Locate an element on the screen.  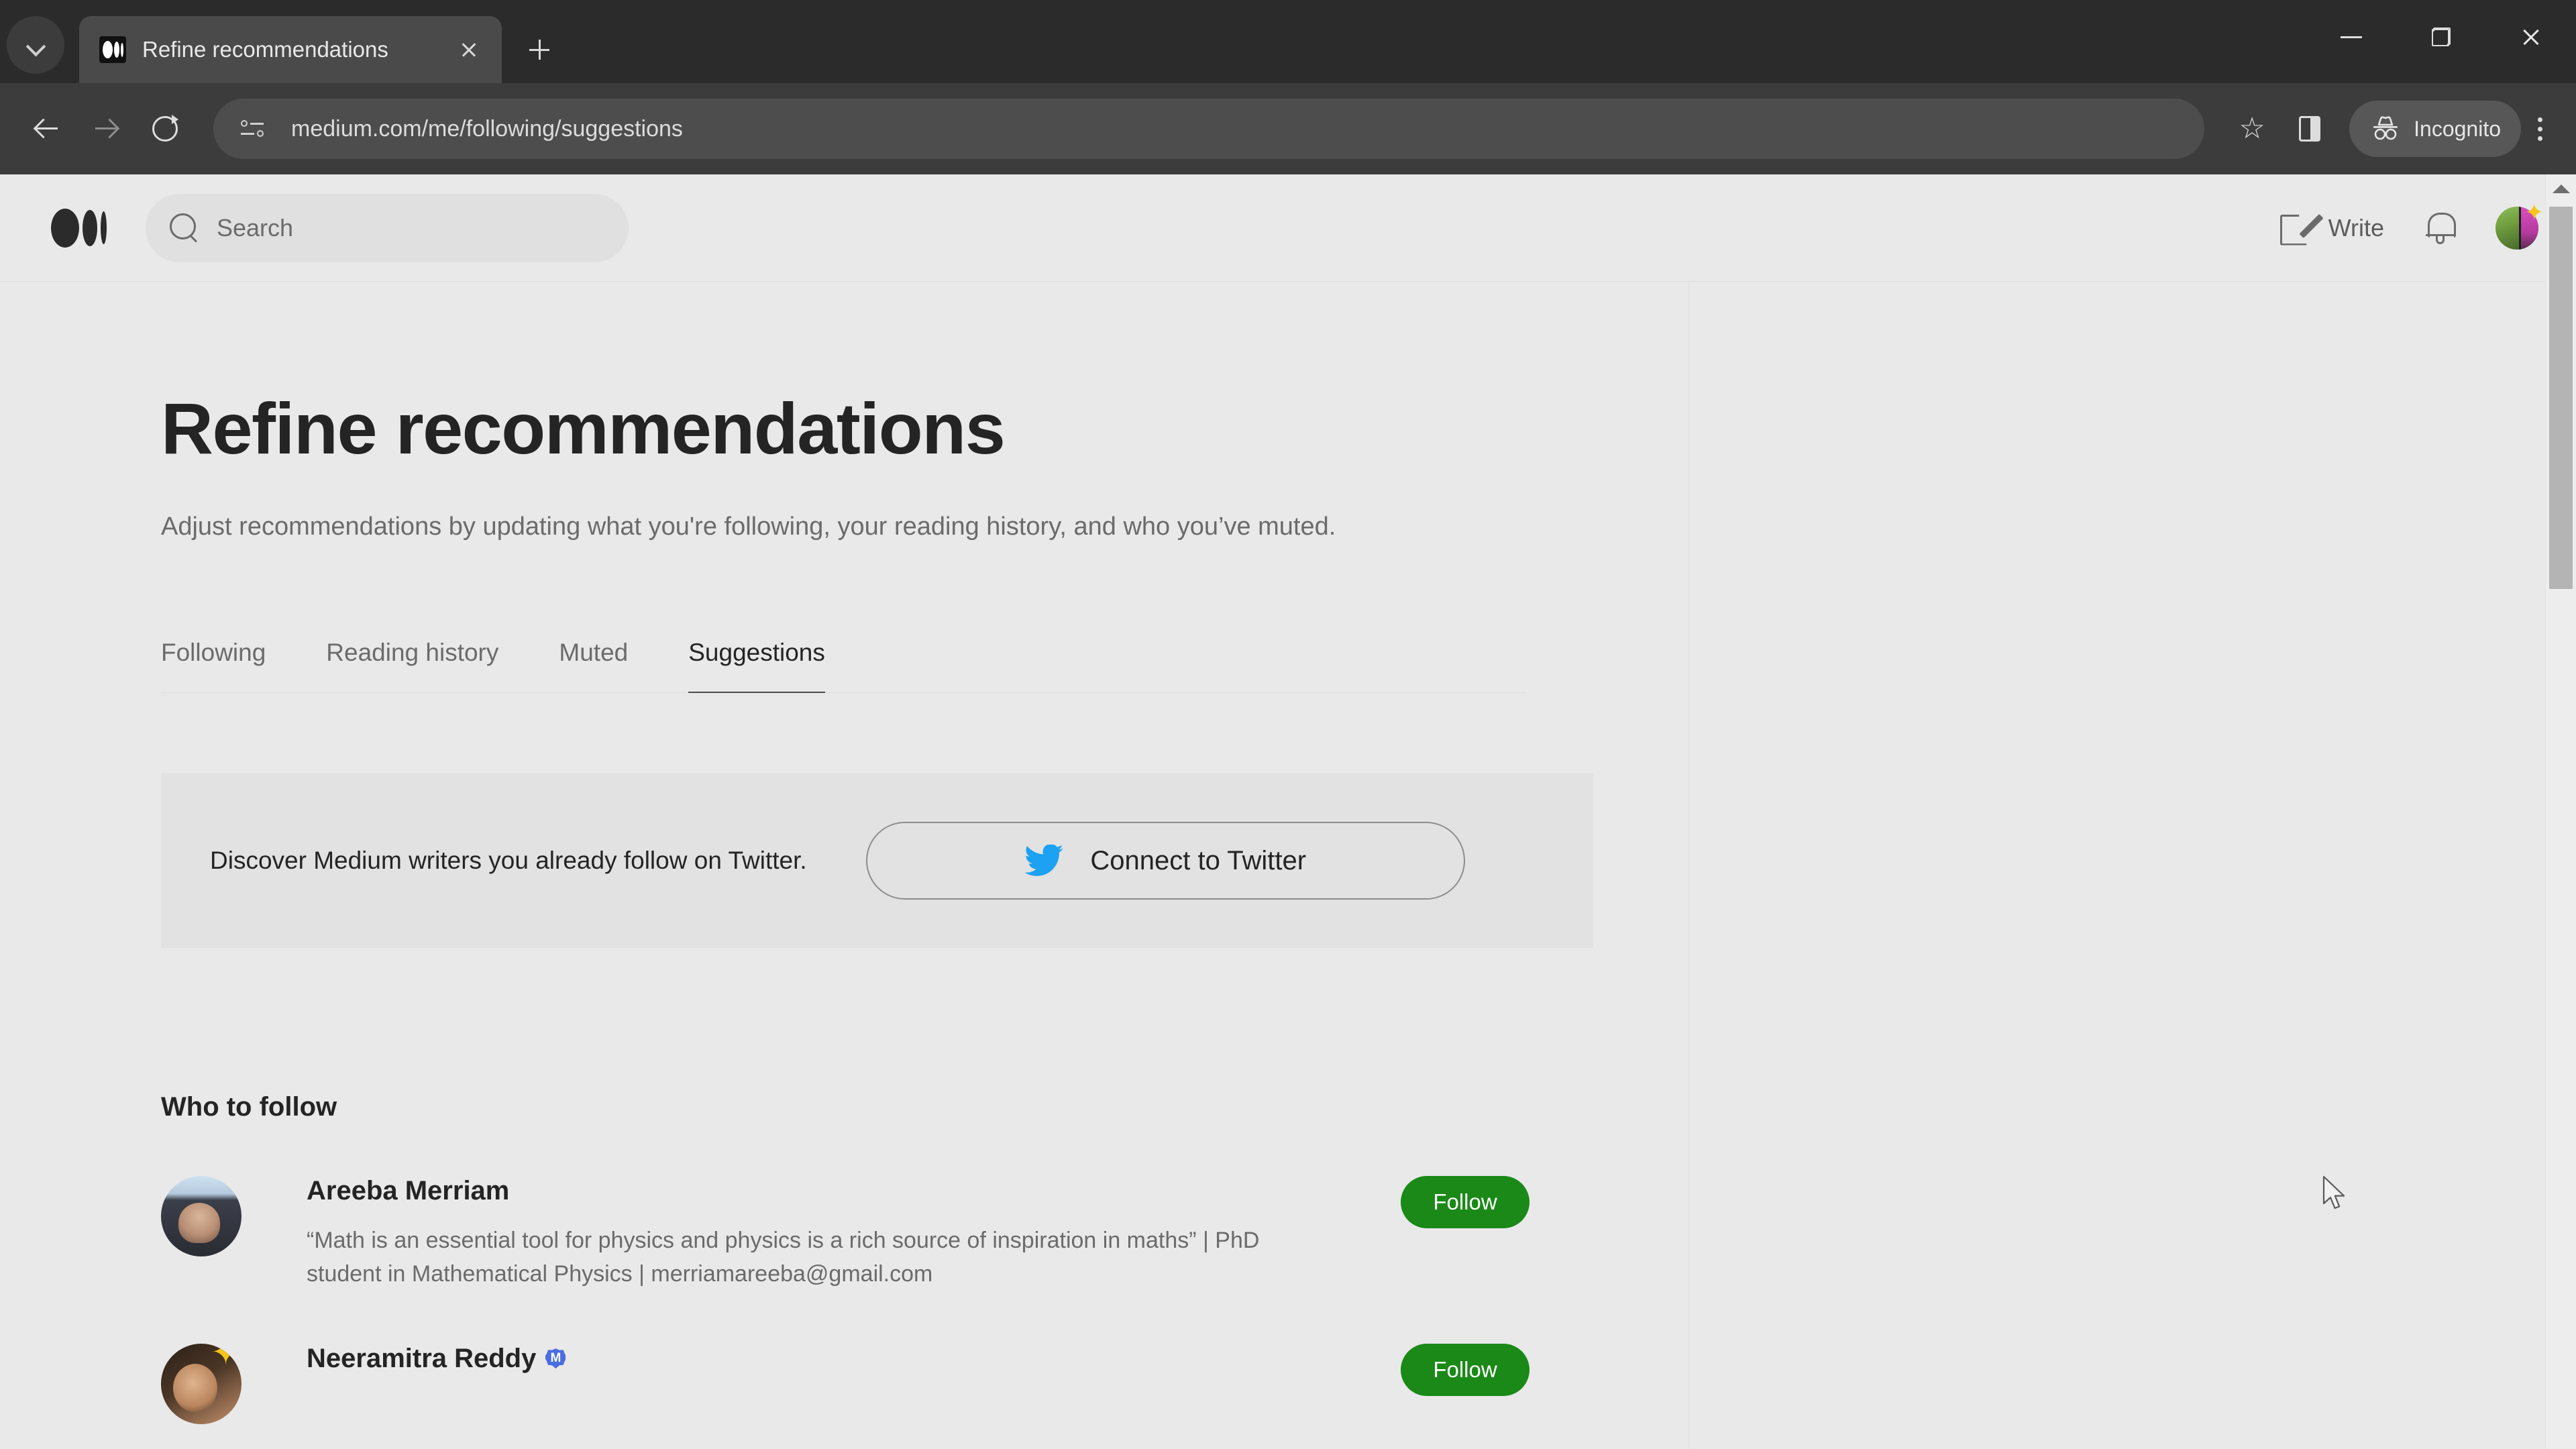
person-info: Neeramitra Reddy M is located at coordinates (854, 1359).